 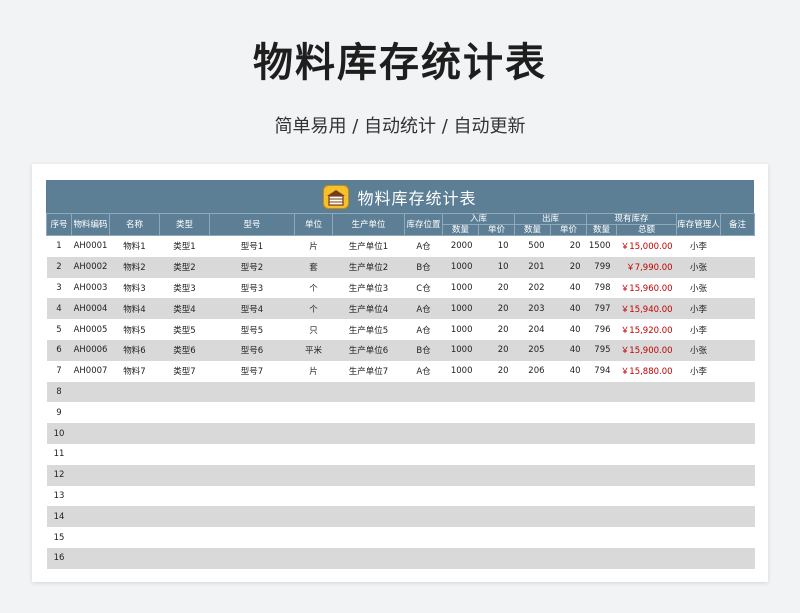 I want to click on cell-seq: 9, so click(x=59, y=413).